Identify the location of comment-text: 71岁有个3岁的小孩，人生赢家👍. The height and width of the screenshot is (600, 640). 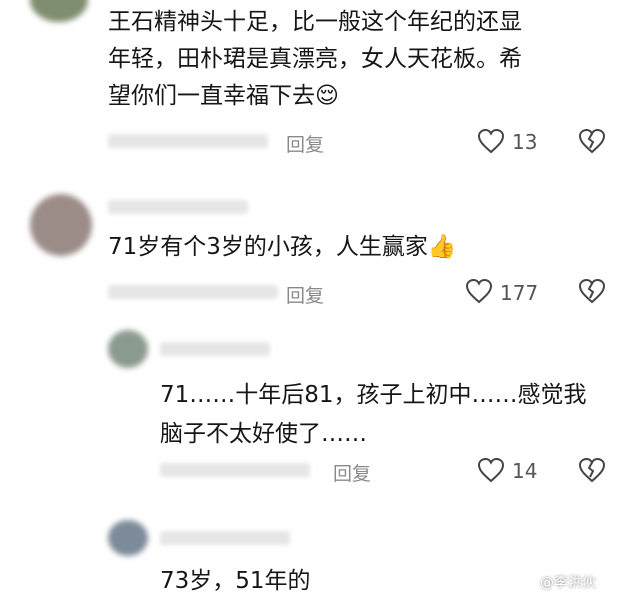
(282, 247).